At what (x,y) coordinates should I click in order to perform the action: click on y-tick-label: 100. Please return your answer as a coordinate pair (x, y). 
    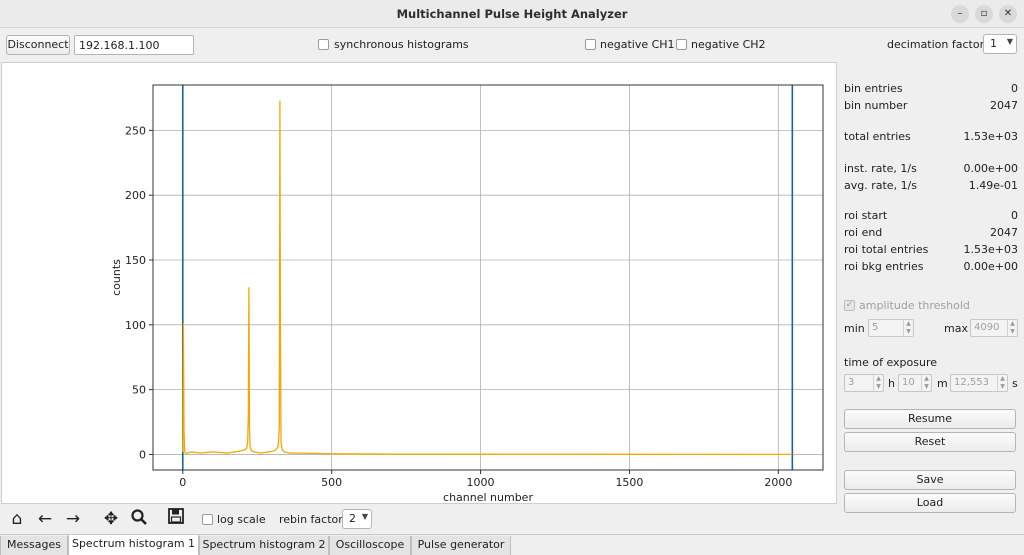
    Looking at the image, I should click on (135, 325).